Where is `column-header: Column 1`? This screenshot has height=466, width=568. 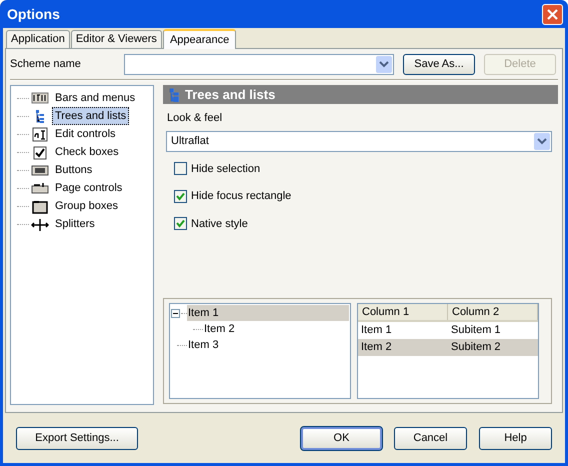
column-header: Column 1 is located at coordinates (403, 312).